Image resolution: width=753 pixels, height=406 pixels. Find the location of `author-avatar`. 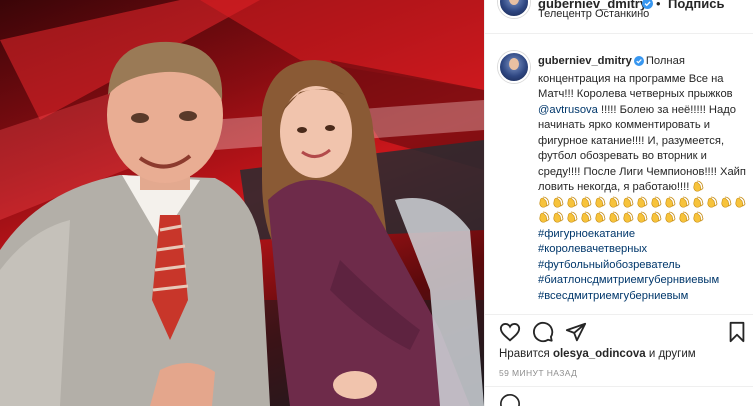

author-avatar is located at coordinates (514, 9).